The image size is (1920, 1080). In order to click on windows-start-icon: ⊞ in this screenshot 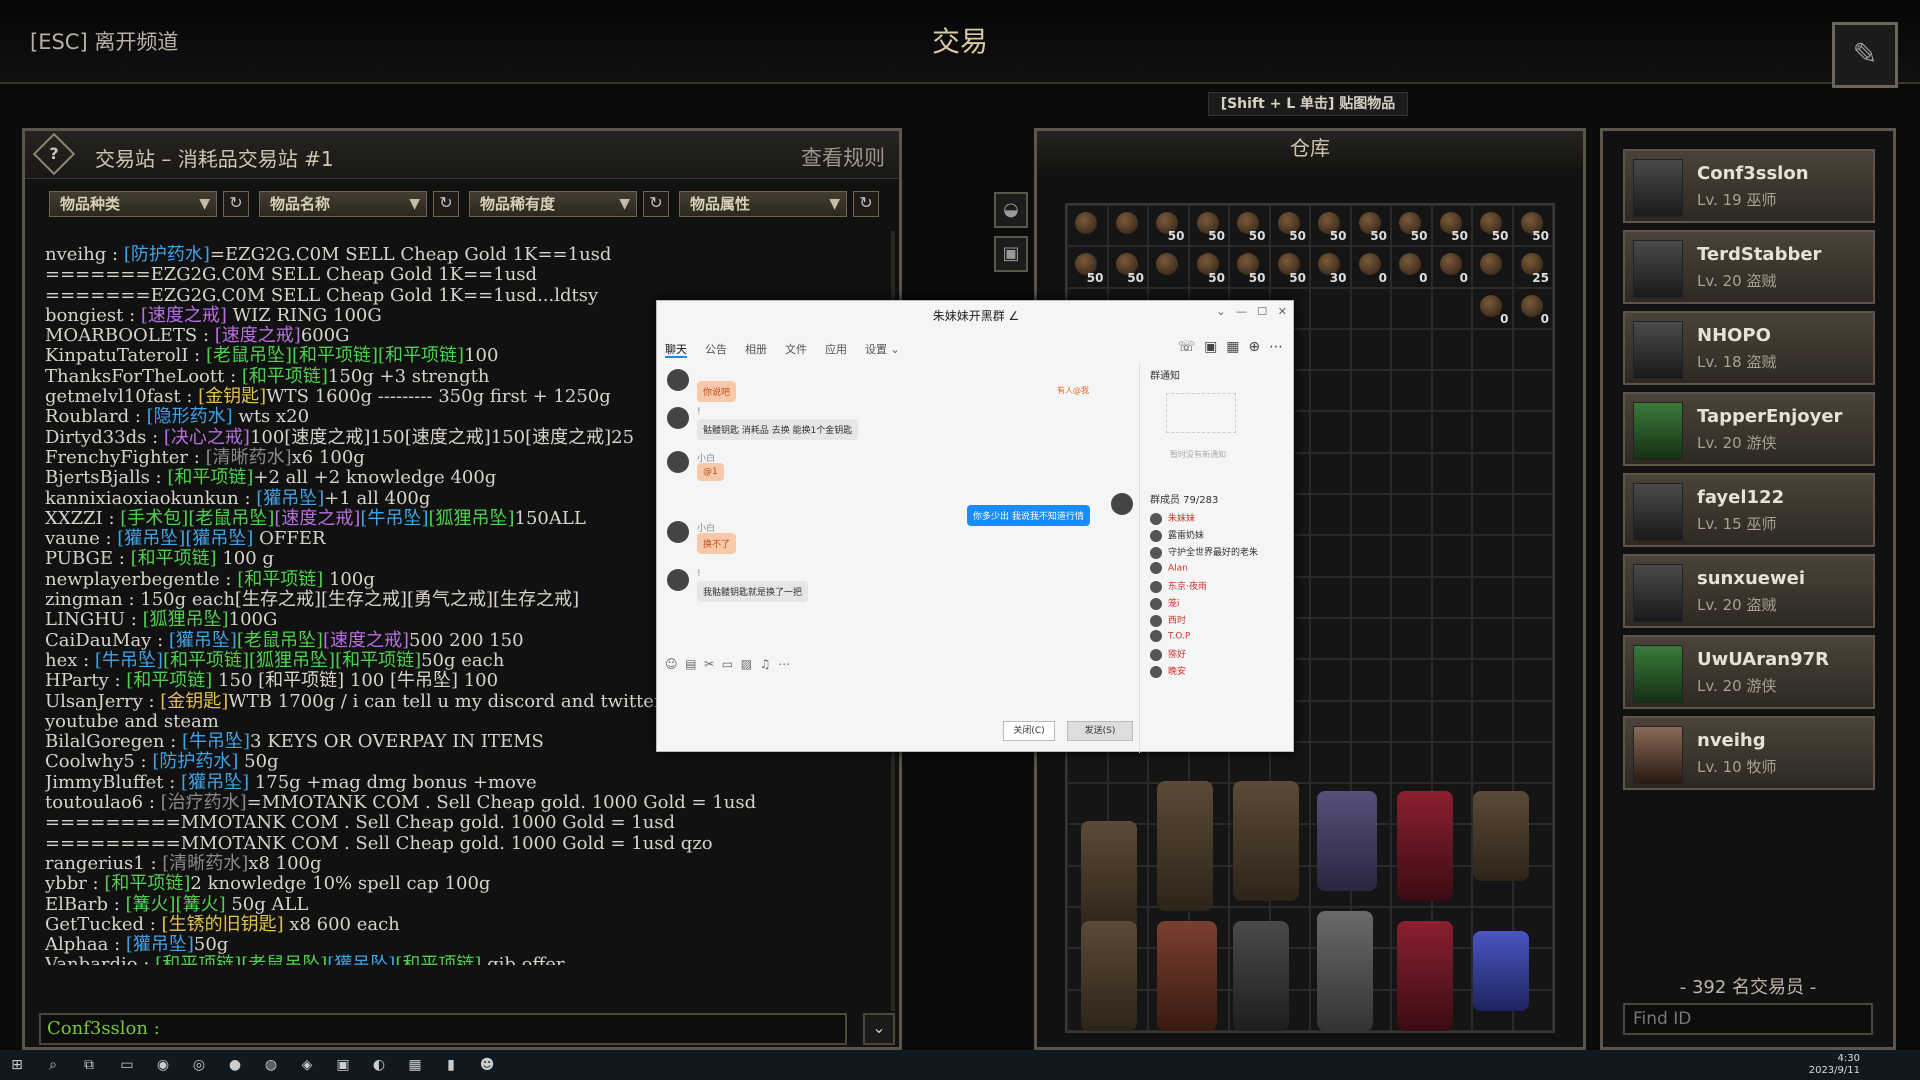, I will do `click(17, 1065)`.